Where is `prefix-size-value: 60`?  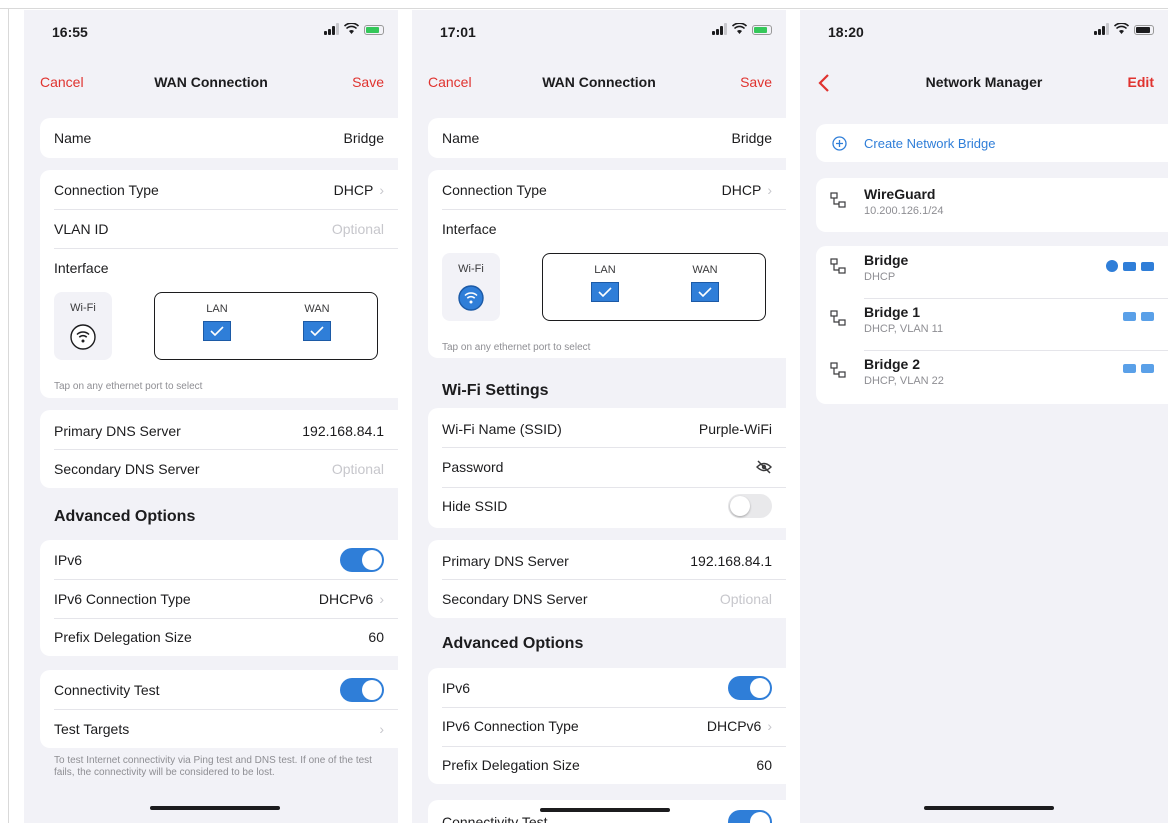
prefix-size-value: 60 is located at coordinates (764, 765).